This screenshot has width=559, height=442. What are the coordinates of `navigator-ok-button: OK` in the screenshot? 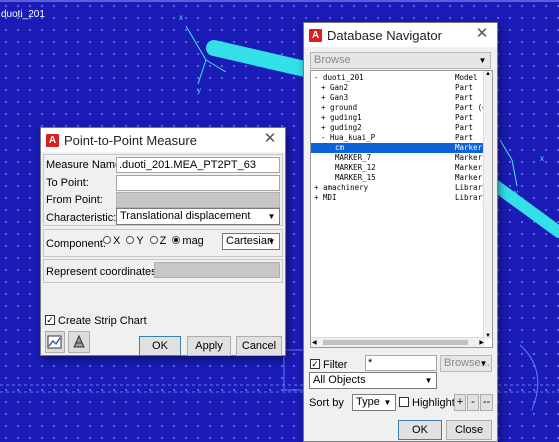 It's located at (420, 430).